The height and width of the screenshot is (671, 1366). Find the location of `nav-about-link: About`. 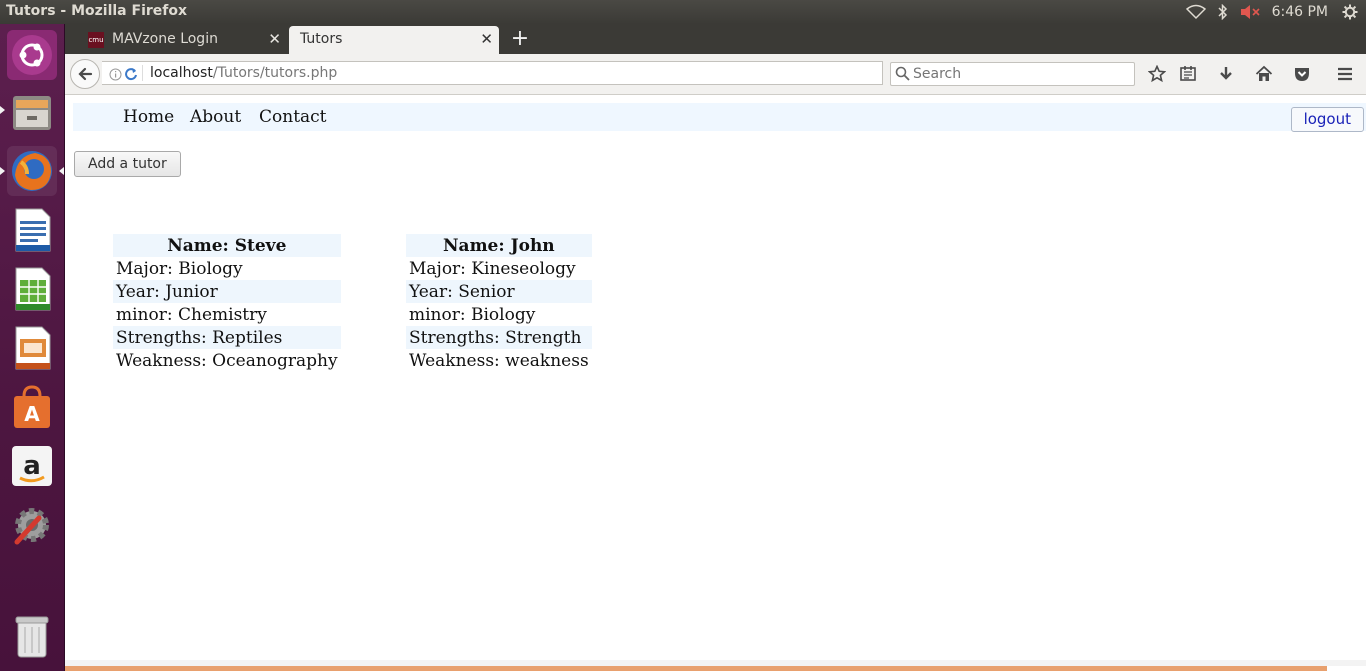

nav-about-link: About is located at coordinates (215, 117).